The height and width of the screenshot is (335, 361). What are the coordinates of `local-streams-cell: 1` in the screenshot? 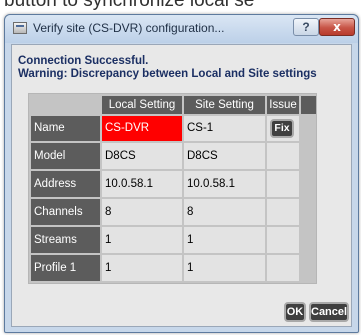 It's located at (142, 240).